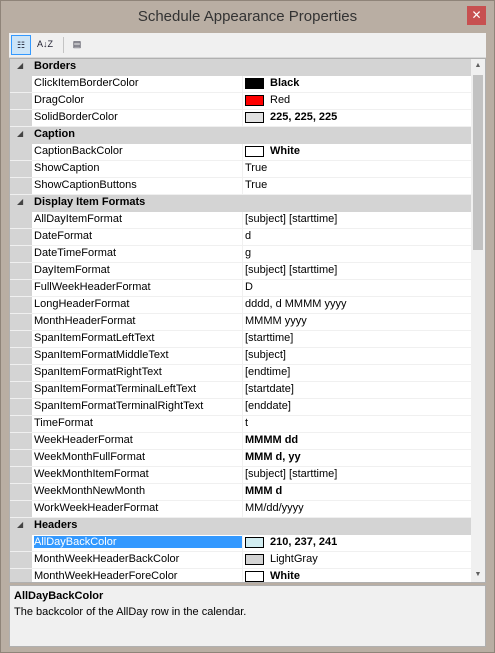  Describe the element at coordinates (240, 67) in the screenshot. I see `category-borders: ◢ Borders` at that location.